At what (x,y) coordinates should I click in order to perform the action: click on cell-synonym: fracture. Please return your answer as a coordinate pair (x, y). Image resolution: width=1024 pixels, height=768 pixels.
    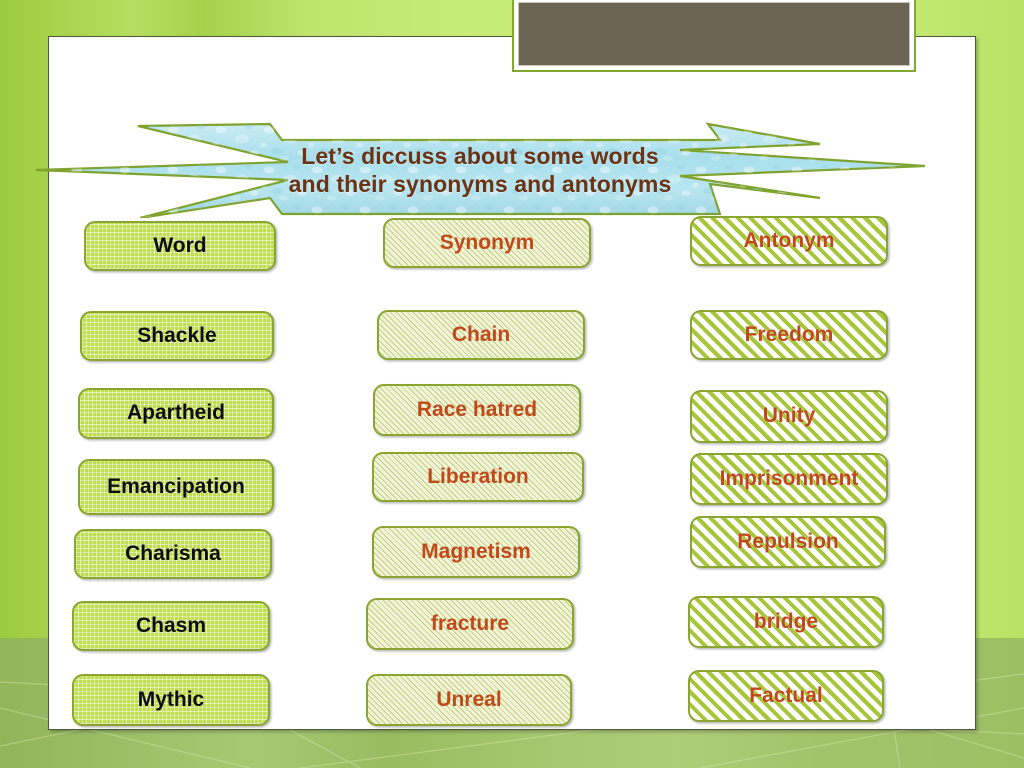
    Looking at the image, I should click on (470, 623).